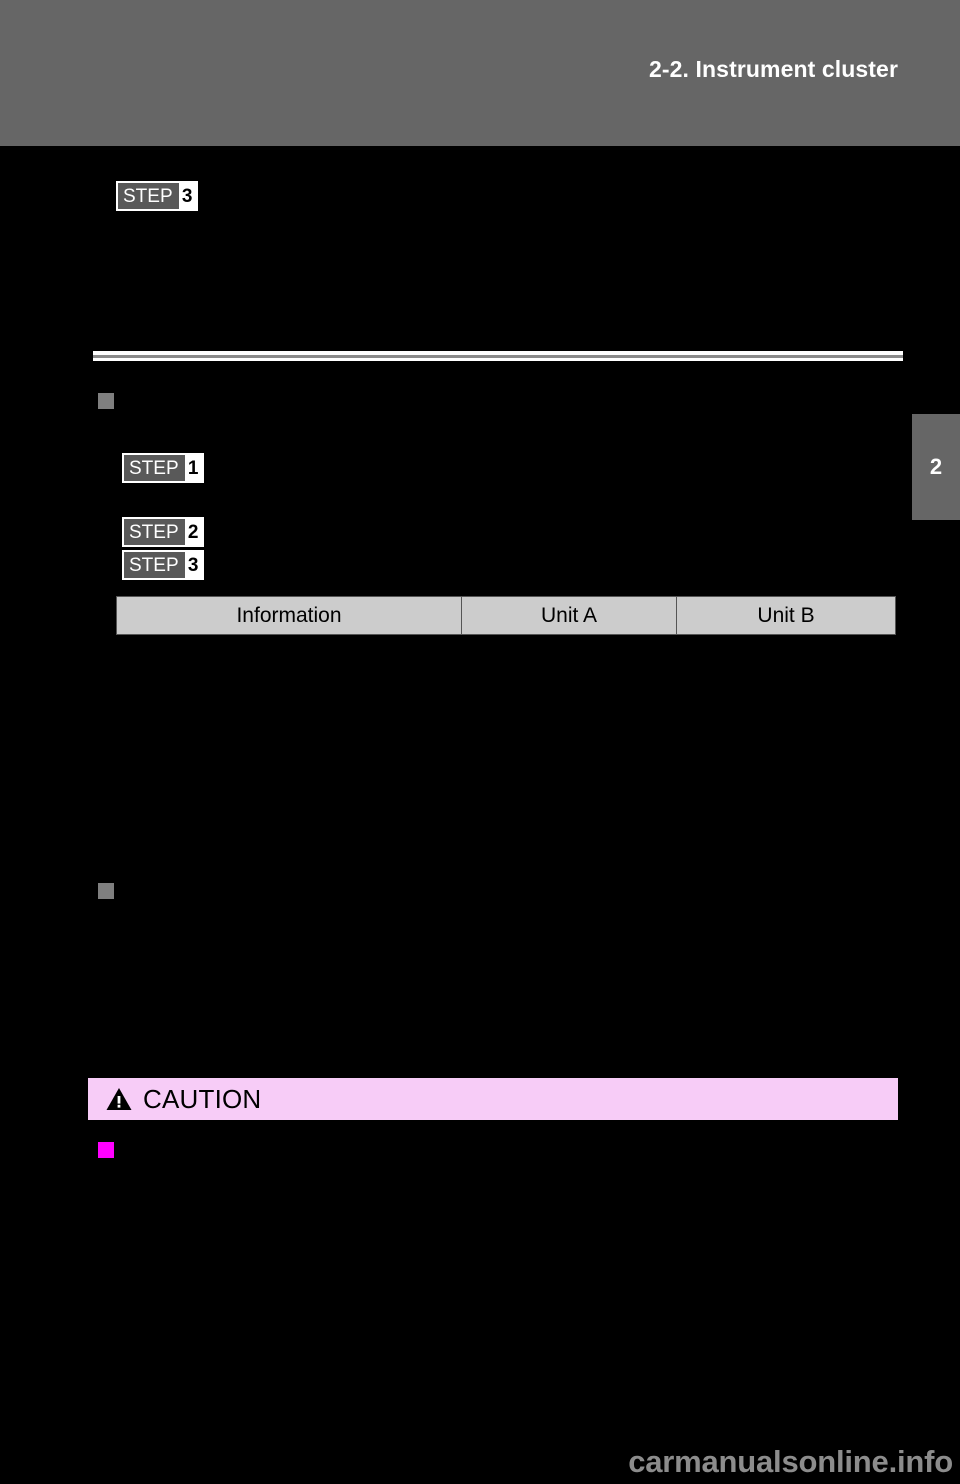 This screenshot has height=1484, width=960. I want to click on divider-line-bottom, so click(498, 359).